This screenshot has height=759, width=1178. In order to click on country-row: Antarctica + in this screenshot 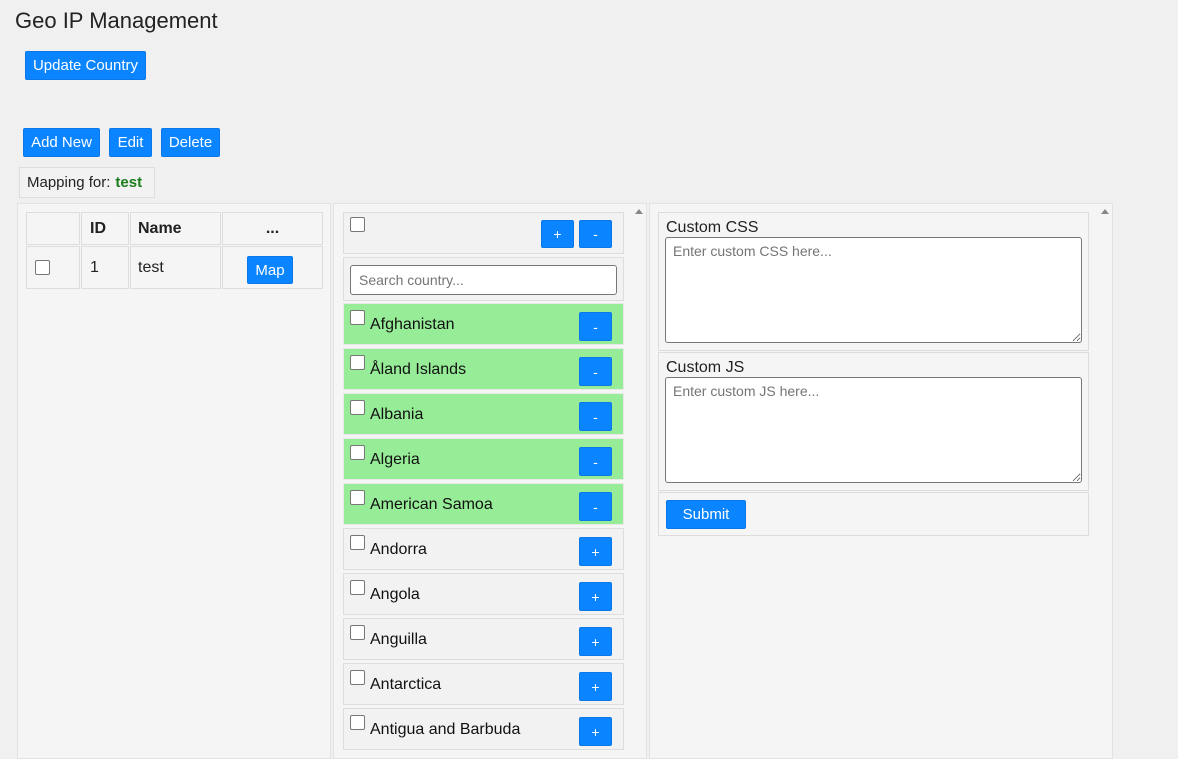, I will do `click(483, 684)`.